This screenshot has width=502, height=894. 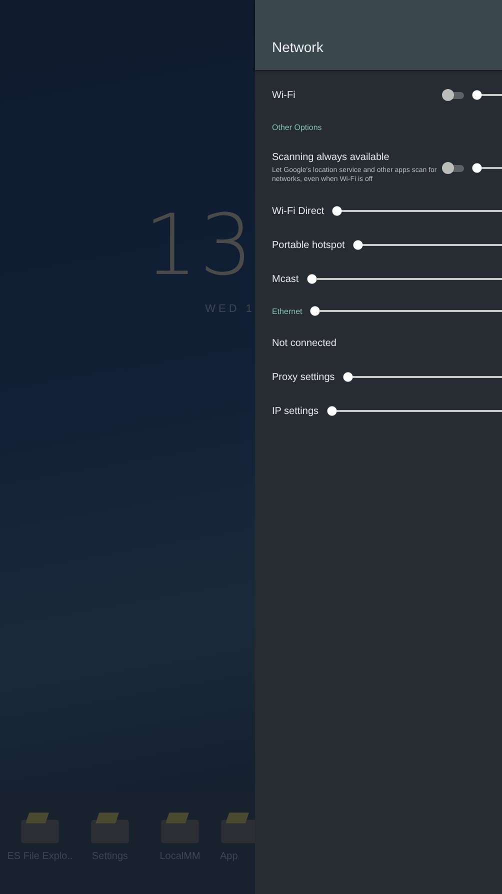 I want to click on clock-time: 13, so click(x=199, y=245).